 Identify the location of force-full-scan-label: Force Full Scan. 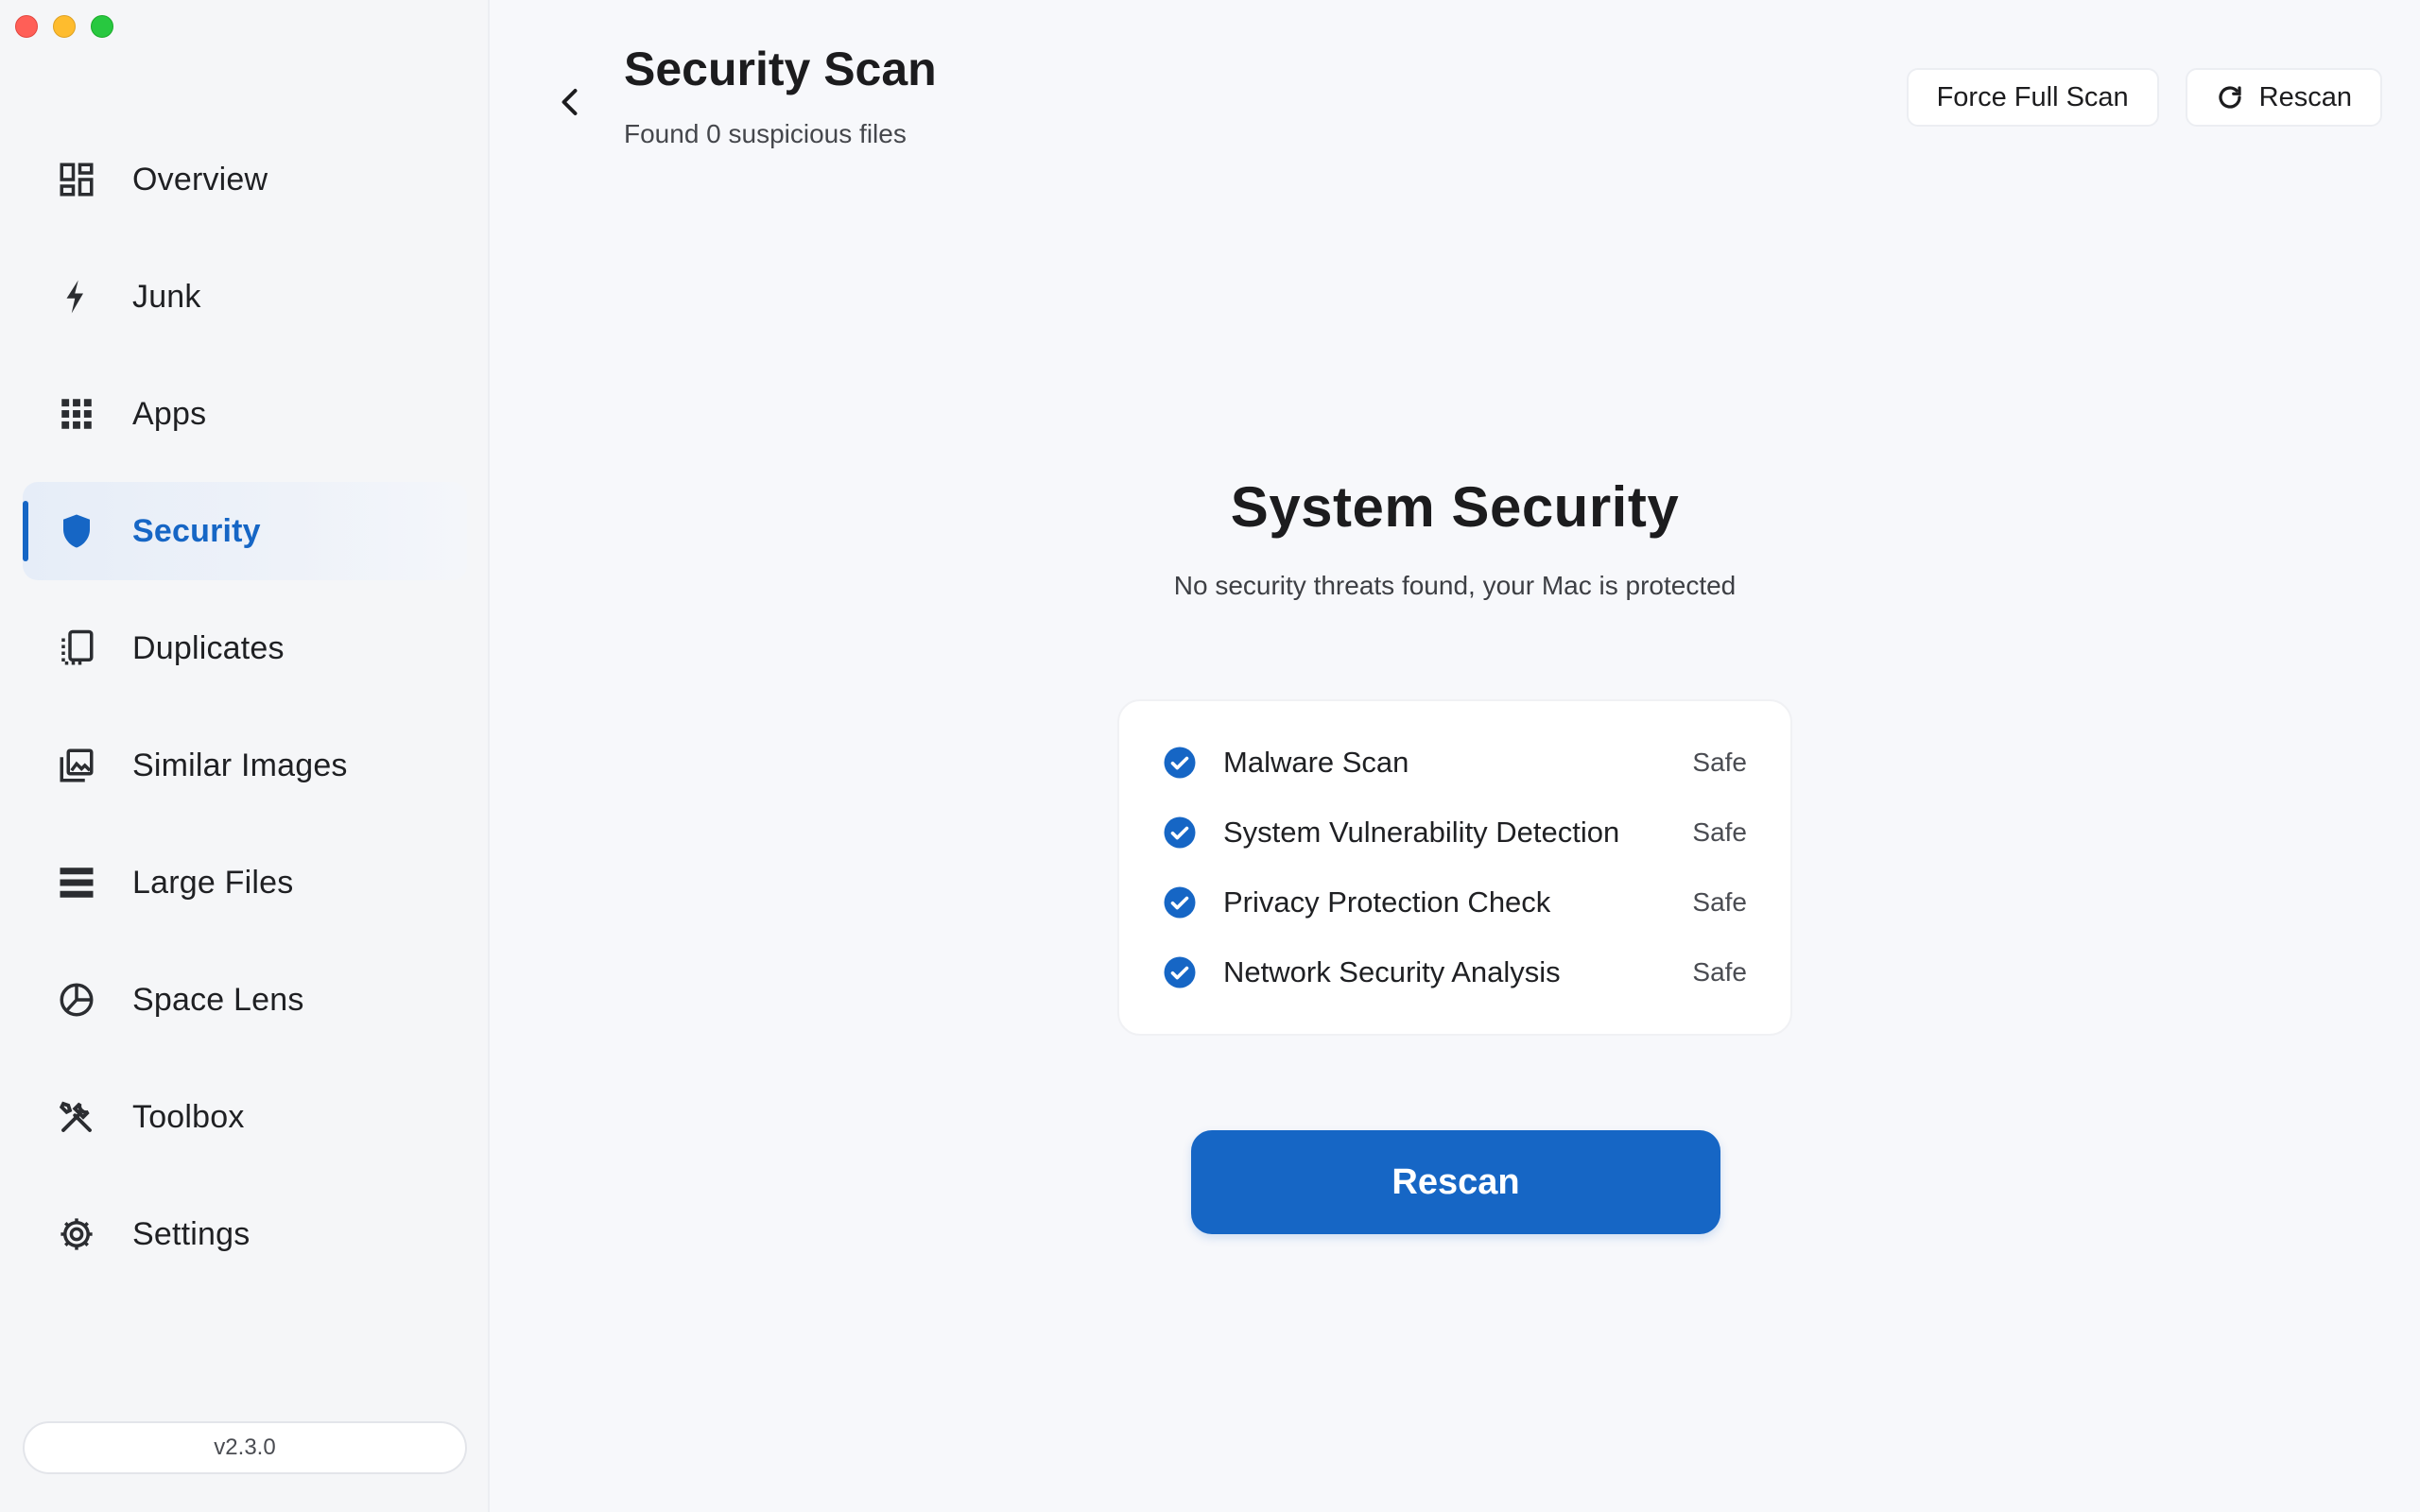
(2033, 96).